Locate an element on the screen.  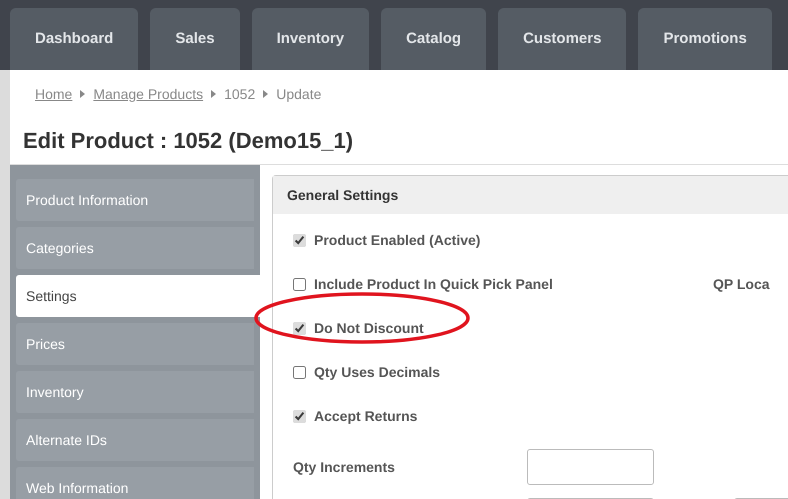
sidebar-item: Product Information is located at coordinates (135, 200).